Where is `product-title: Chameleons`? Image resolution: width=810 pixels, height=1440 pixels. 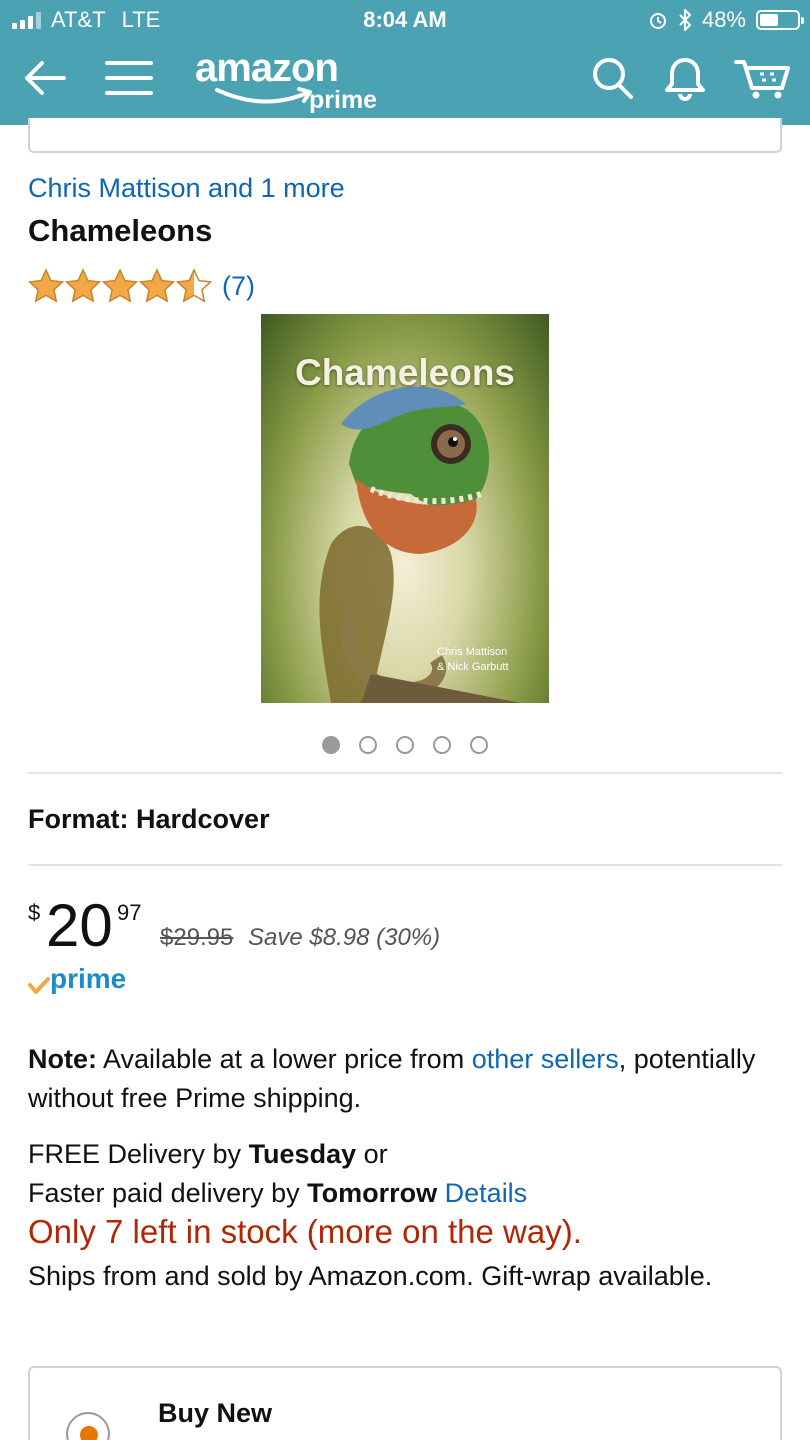
product-title: Chameleons is located at coordinates (120, 230).